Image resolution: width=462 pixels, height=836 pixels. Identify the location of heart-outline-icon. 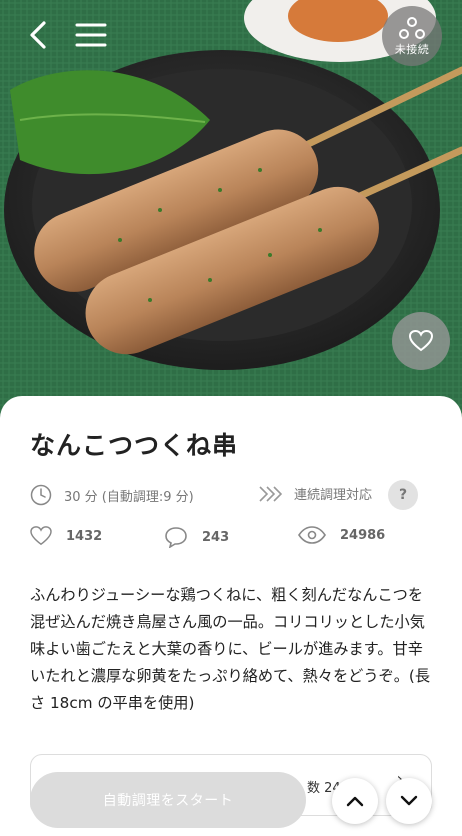
(41, 536).